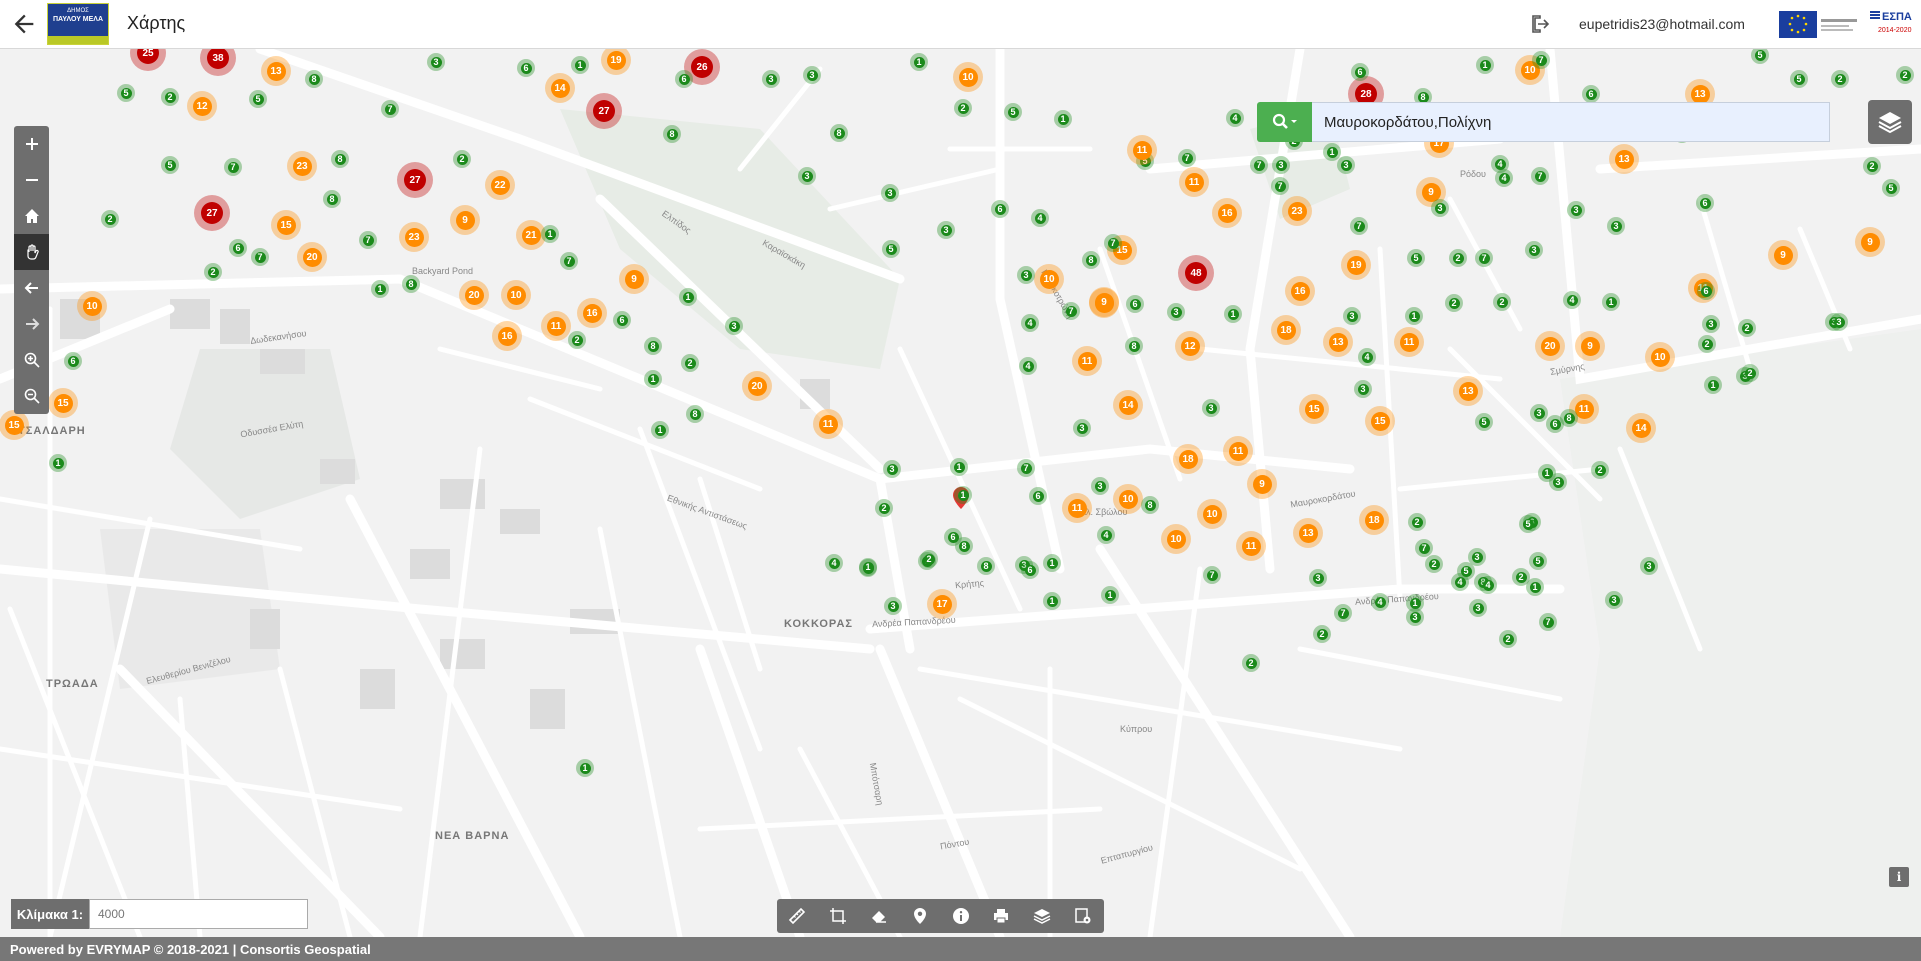 This screenshot has height=961, width=1921. Describe the element at coordinates (1890, 122) in the screenshot. I see `layers-button` at that location.